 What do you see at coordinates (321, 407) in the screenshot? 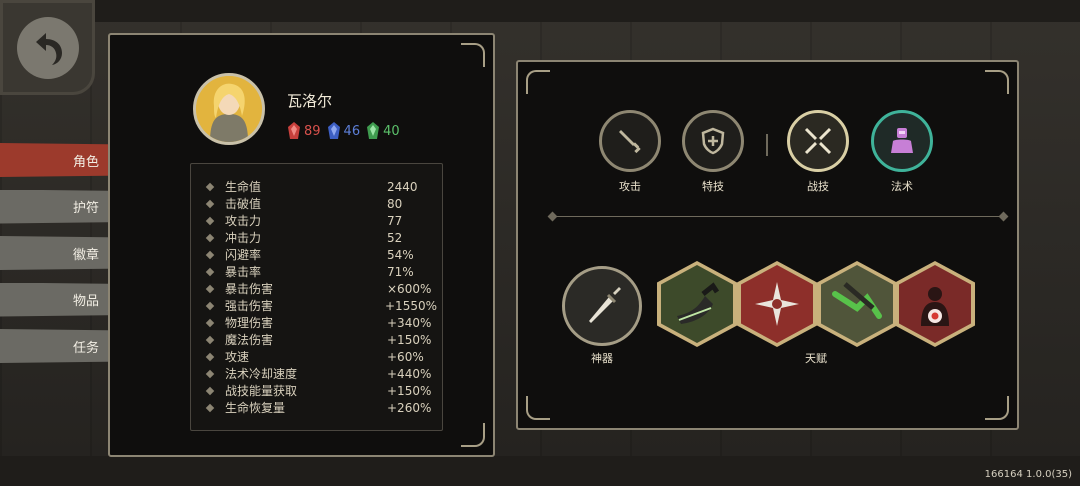
I see `stat-row: 生命恢复量 +260%` at bounding box center [321, 407].